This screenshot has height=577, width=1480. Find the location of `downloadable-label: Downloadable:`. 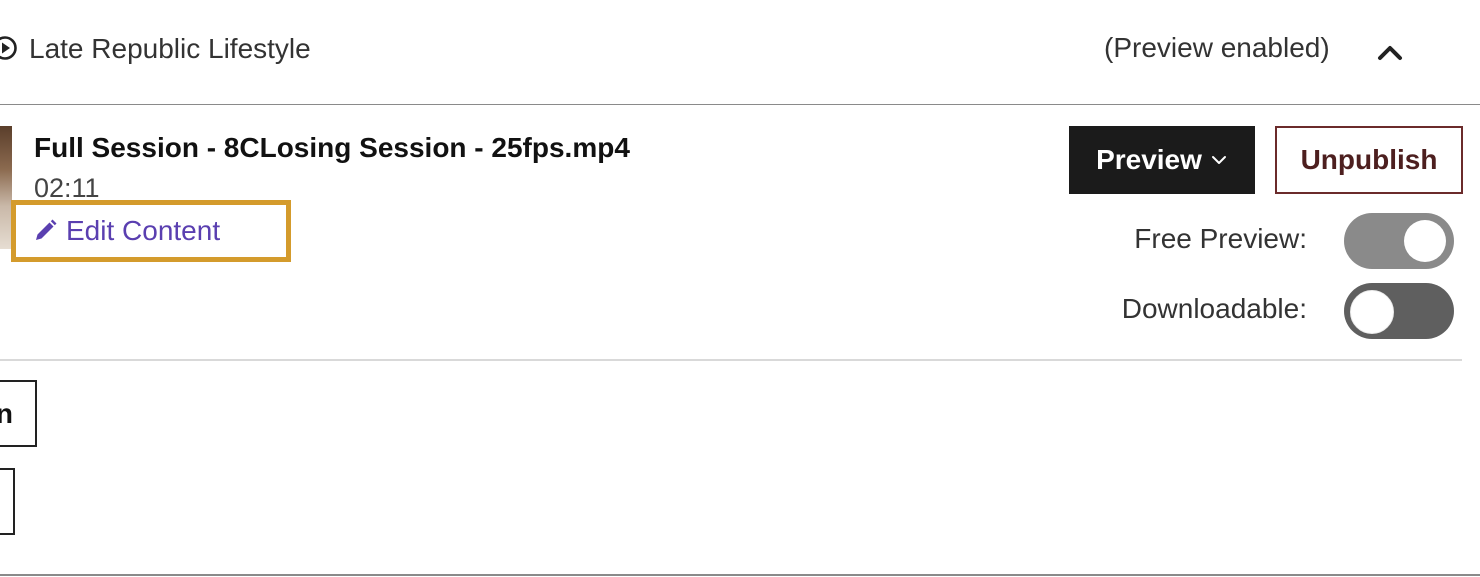

downloadable-label: Downloadable: is located at coordinates (1214, 308).